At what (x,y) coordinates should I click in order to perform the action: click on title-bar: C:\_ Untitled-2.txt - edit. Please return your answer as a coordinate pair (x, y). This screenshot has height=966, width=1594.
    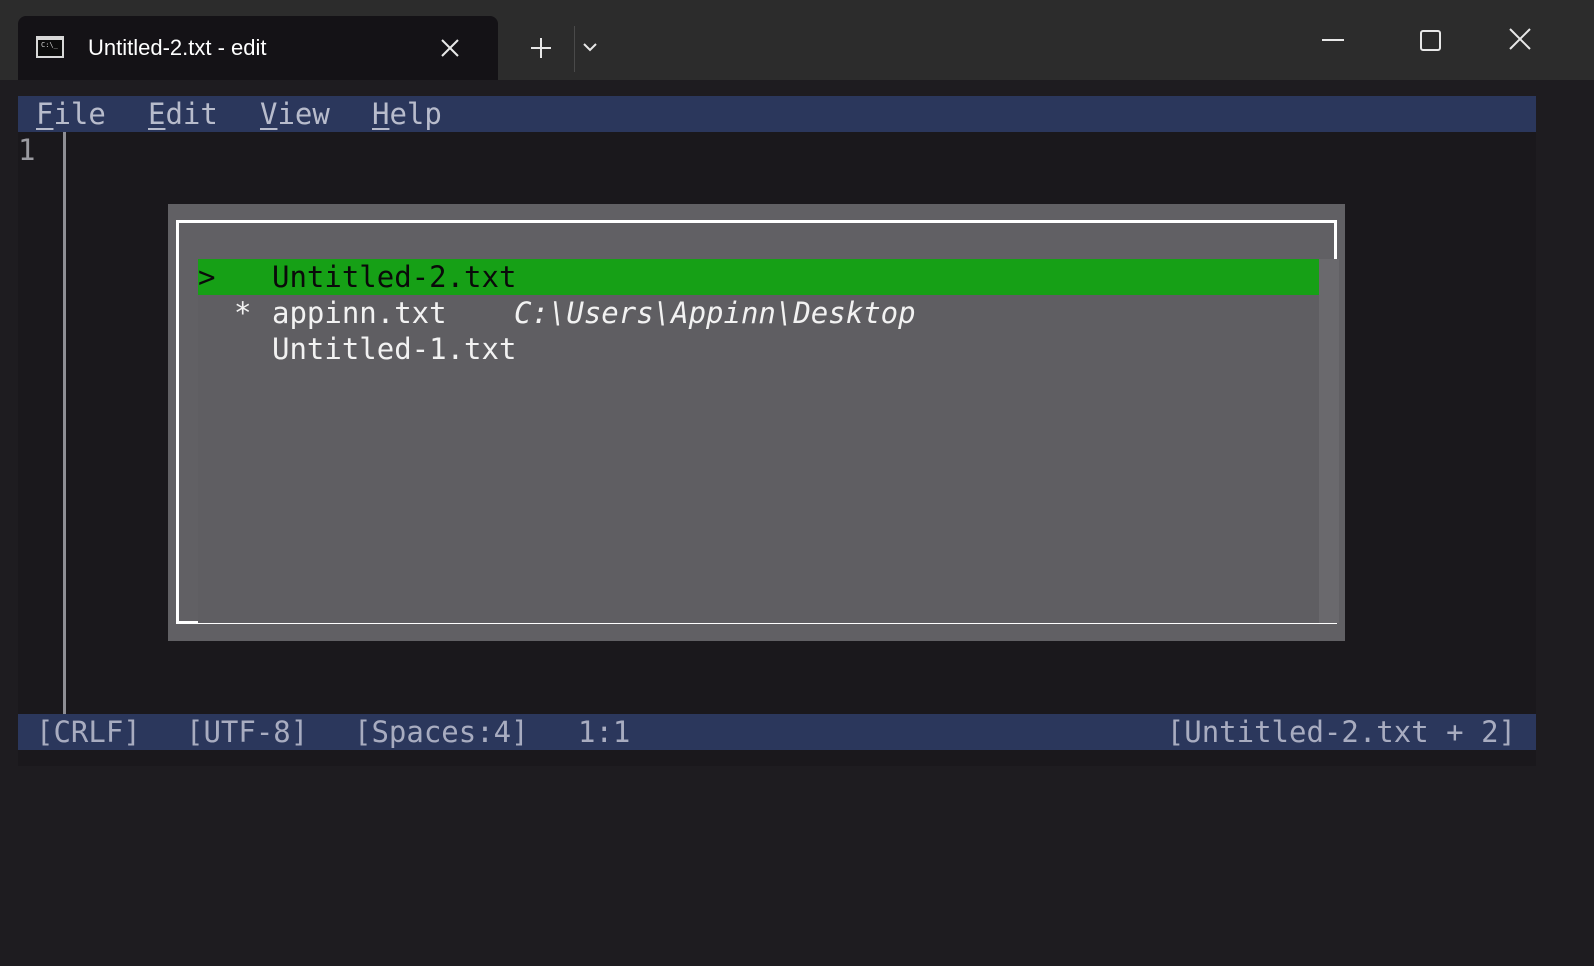
    Looking at the image, I should click on (797, 40).